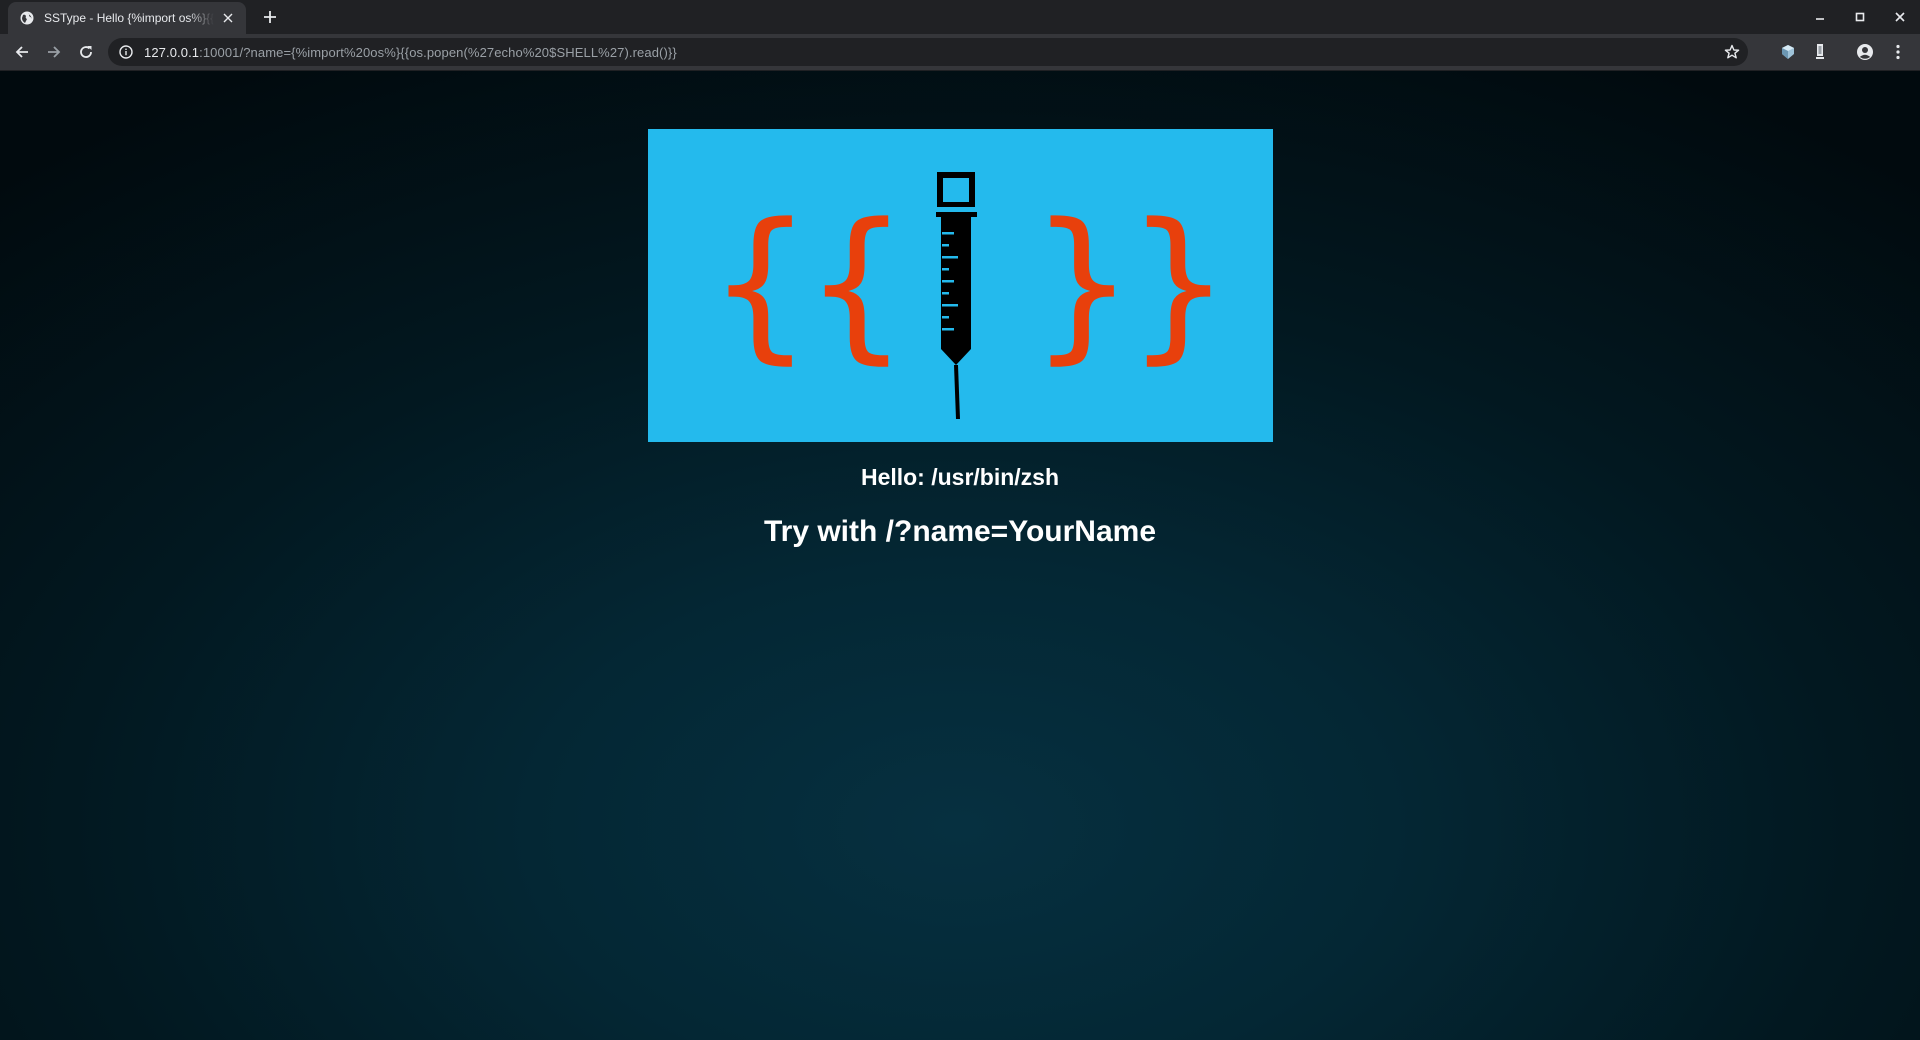 The width and height of the screenshot is (1920, 1040). I want to click on back-arrow-icon, so click(21, 52).